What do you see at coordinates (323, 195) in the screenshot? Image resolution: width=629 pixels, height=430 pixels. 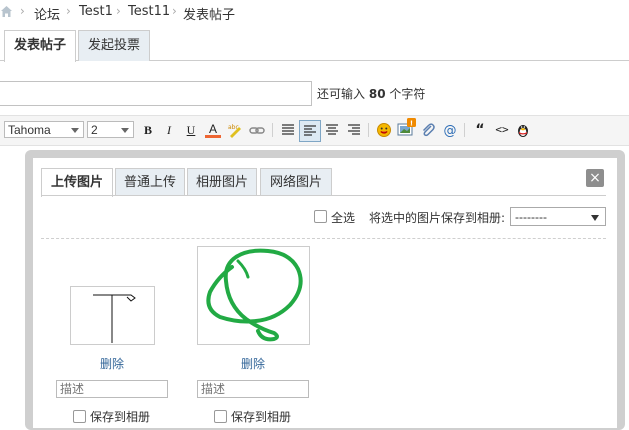 I see `dialog-tabs-divider` at bounding box center [323, 195].